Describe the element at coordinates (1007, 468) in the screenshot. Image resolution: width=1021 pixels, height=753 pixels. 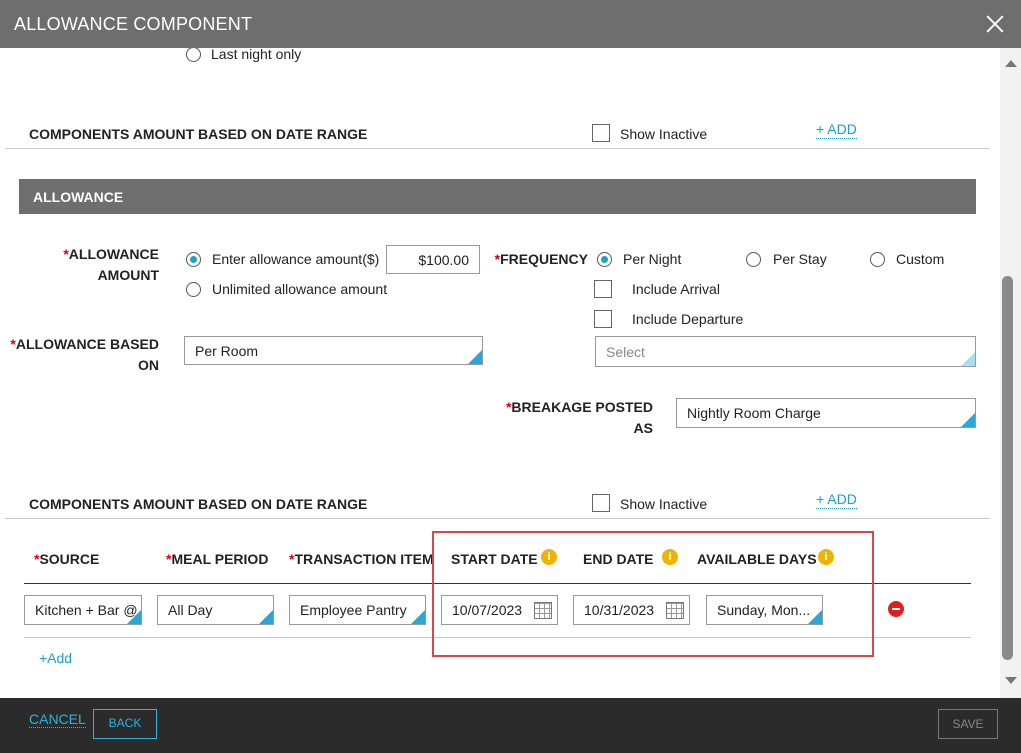
I see `scrollbar-thumb` at that location.